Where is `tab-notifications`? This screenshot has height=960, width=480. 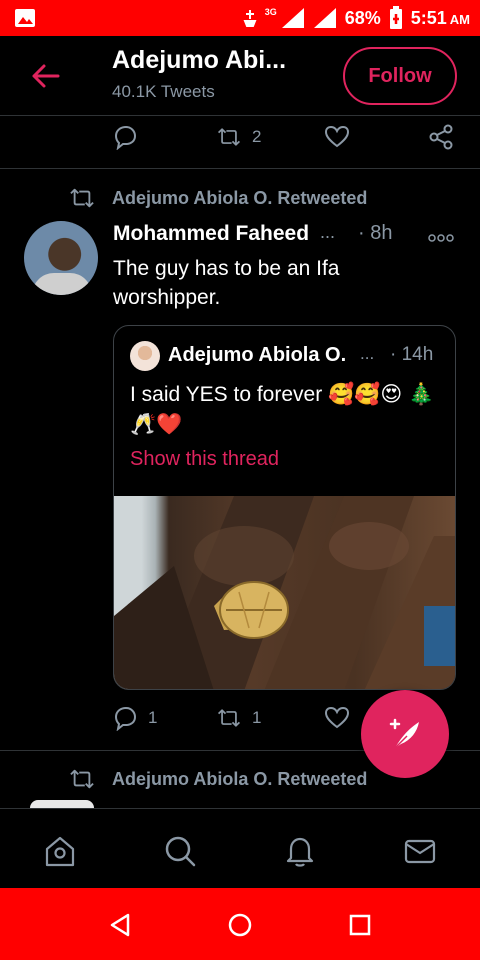 tab-notifications is located at coordinates (300, 851).